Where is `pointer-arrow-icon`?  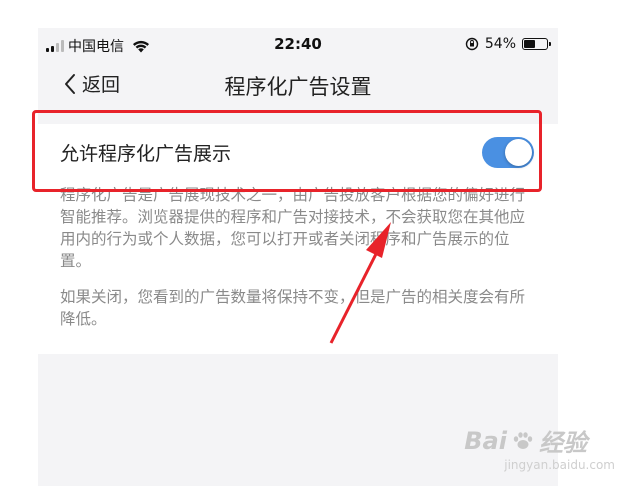
pointer-arrow-icon is located at coordinates (360, 283).